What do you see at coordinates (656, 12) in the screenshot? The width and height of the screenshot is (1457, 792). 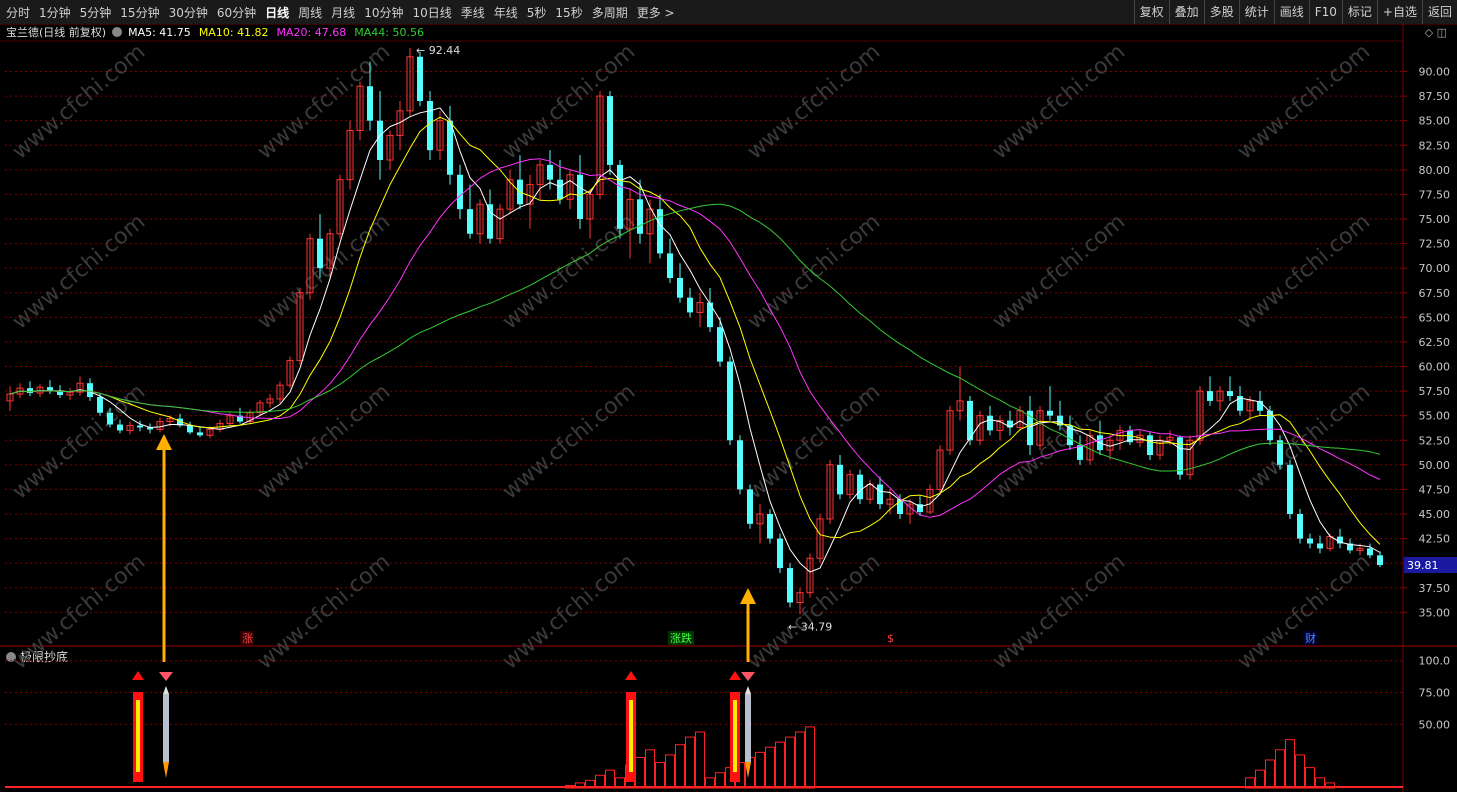 I see `period-tab-16: 更多 >` at bounding box center [656, 12].